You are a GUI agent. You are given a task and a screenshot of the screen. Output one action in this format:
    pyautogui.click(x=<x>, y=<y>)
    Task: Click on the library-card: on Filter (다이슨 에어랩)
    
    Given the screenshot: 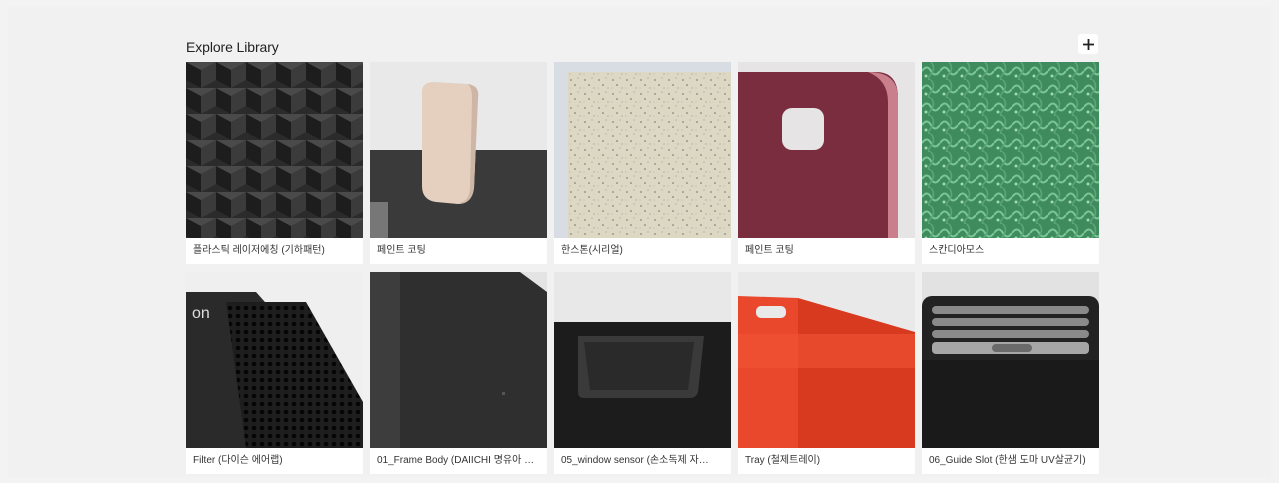 What is the action you would take?
    pyautogui.click(x=274, y=373)
    